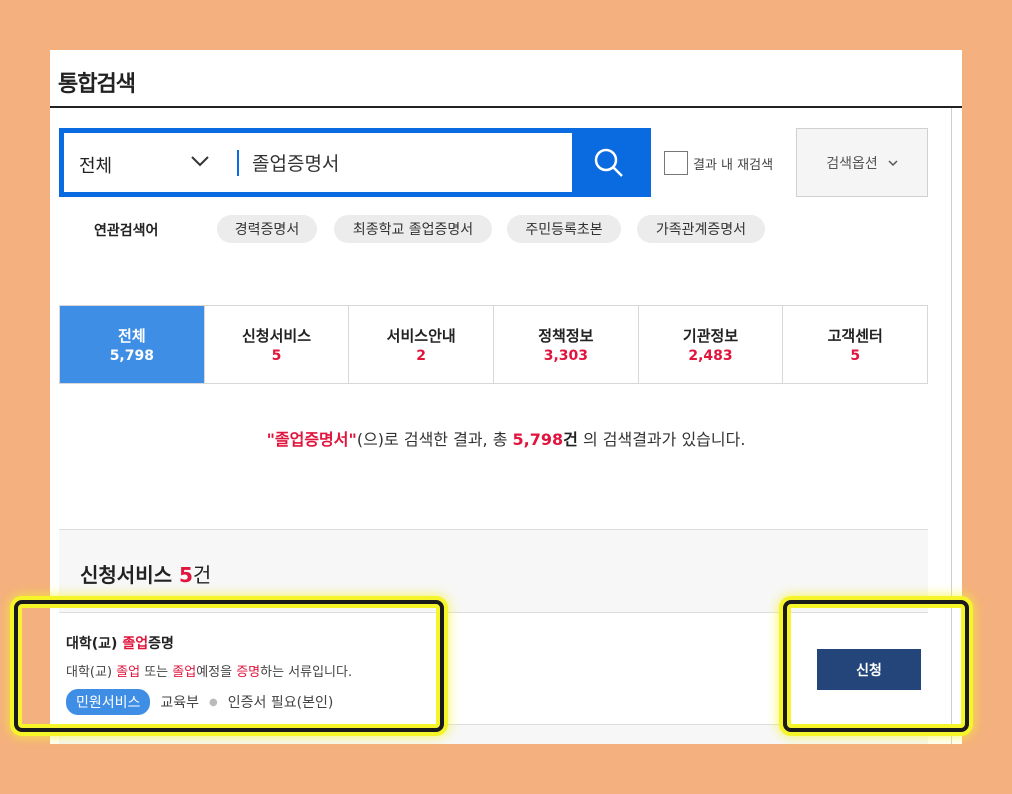  What do you see at coordinates (710, 356) in the screenshot?
I see `tab-count: 2,483` at bounding box center [710, 356].